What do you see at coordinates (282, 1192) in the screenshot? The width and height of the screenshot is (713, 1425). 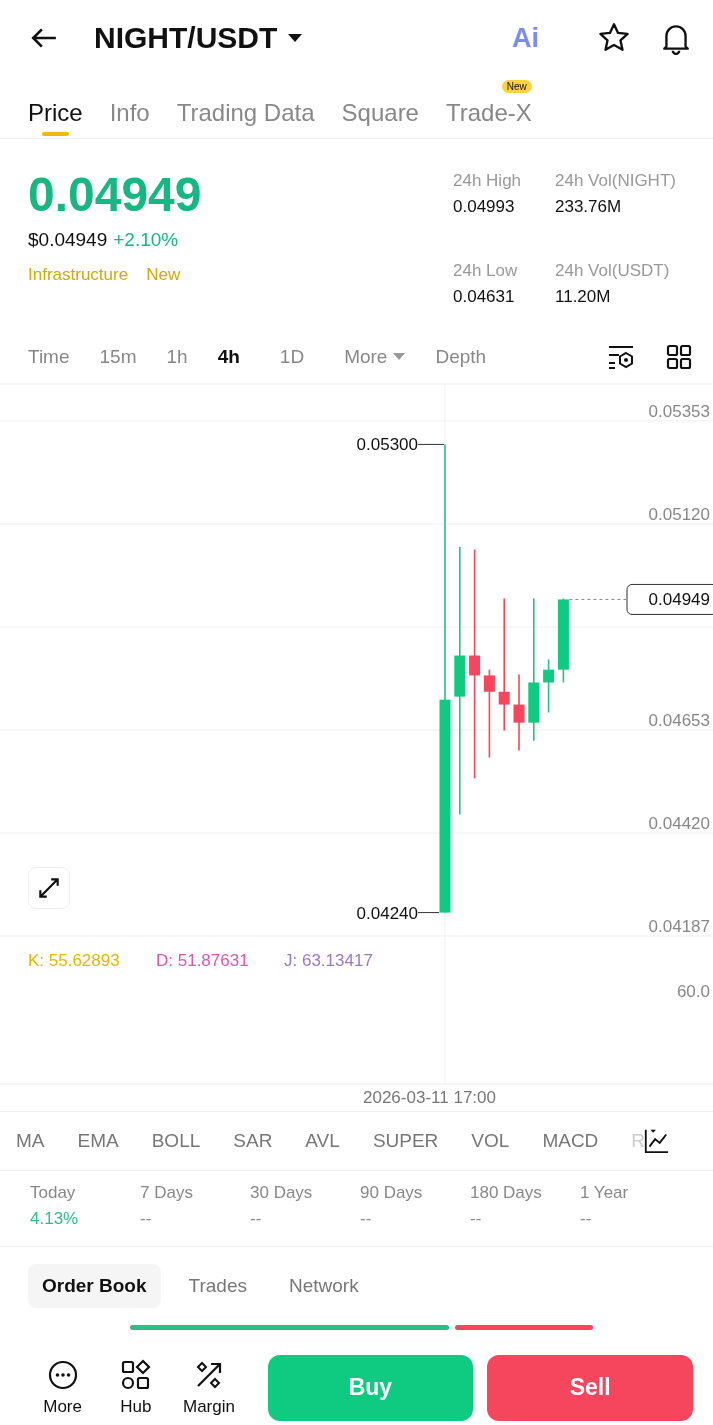 I see `period-label: 30 Days` at bounding box center [282, 1192].